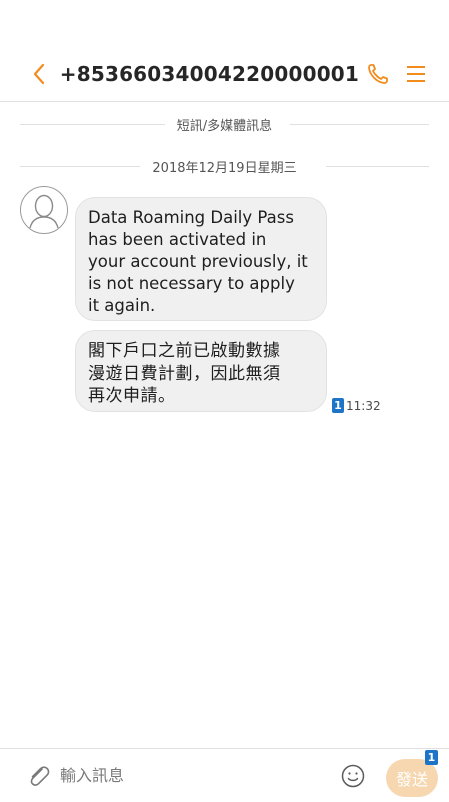 This screenshot has height=802, width=449. I want to click on phone-icon, so click(378, 73).